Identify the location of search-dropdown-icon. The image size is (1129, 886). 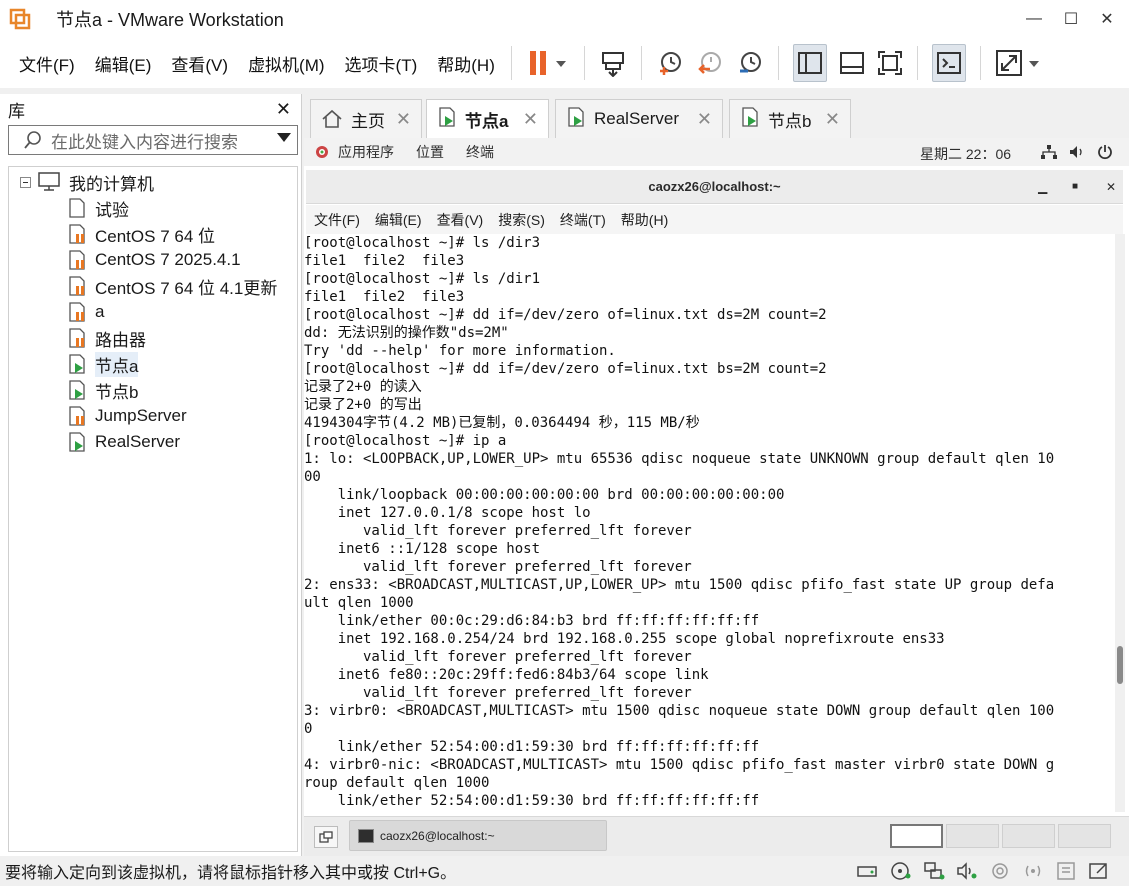
(284, 137).